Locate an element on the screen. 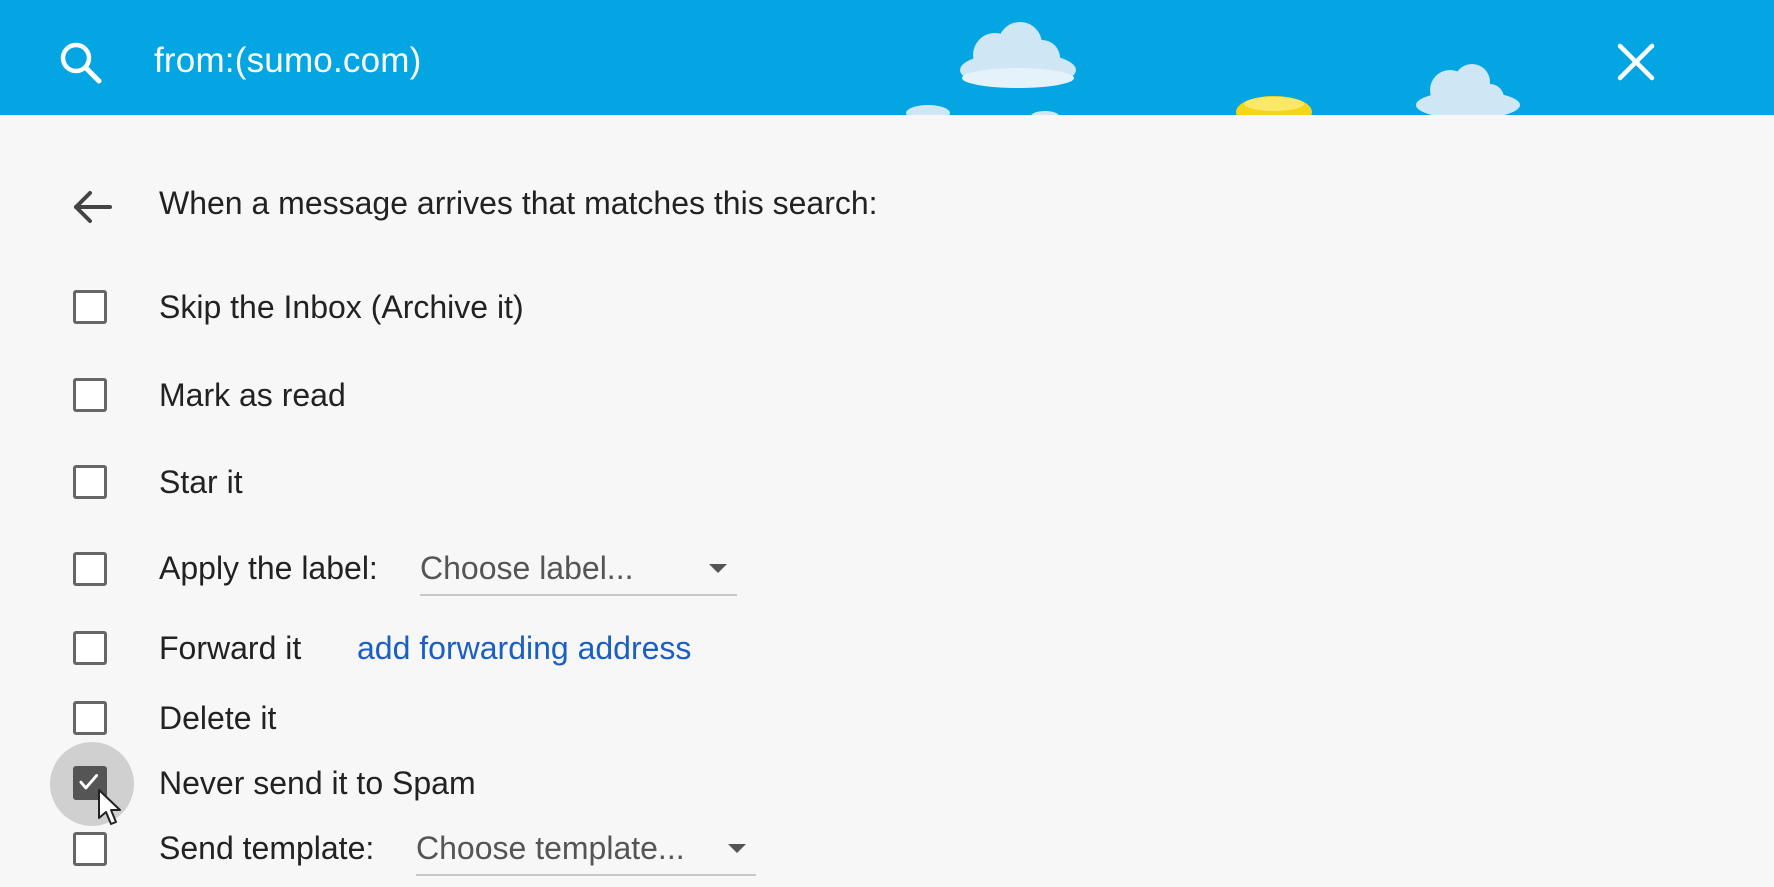 The height and width of the screenshot is (887, 1774). forward-it-label: Forward it is located at coordinates (230, 648).